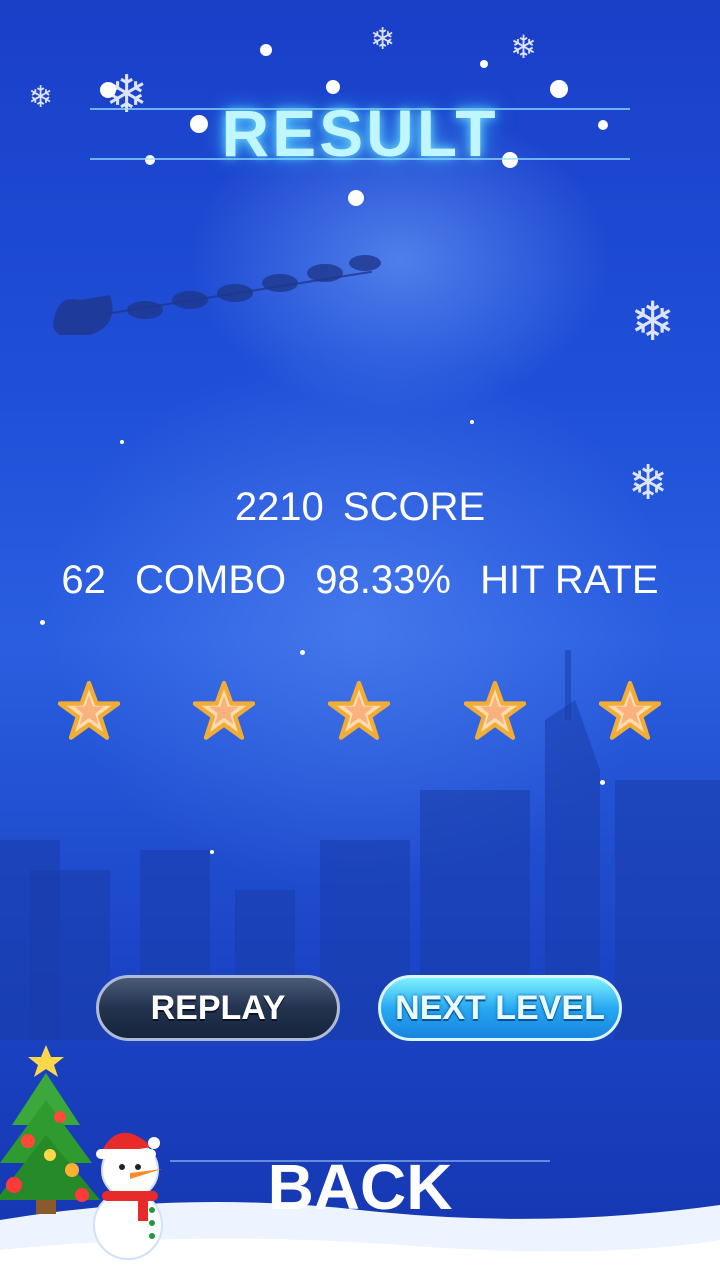  What do you see at coordinates (83, 580) in the screenshot?
I see `combo-value: 62` at bounding box center [83, 580].